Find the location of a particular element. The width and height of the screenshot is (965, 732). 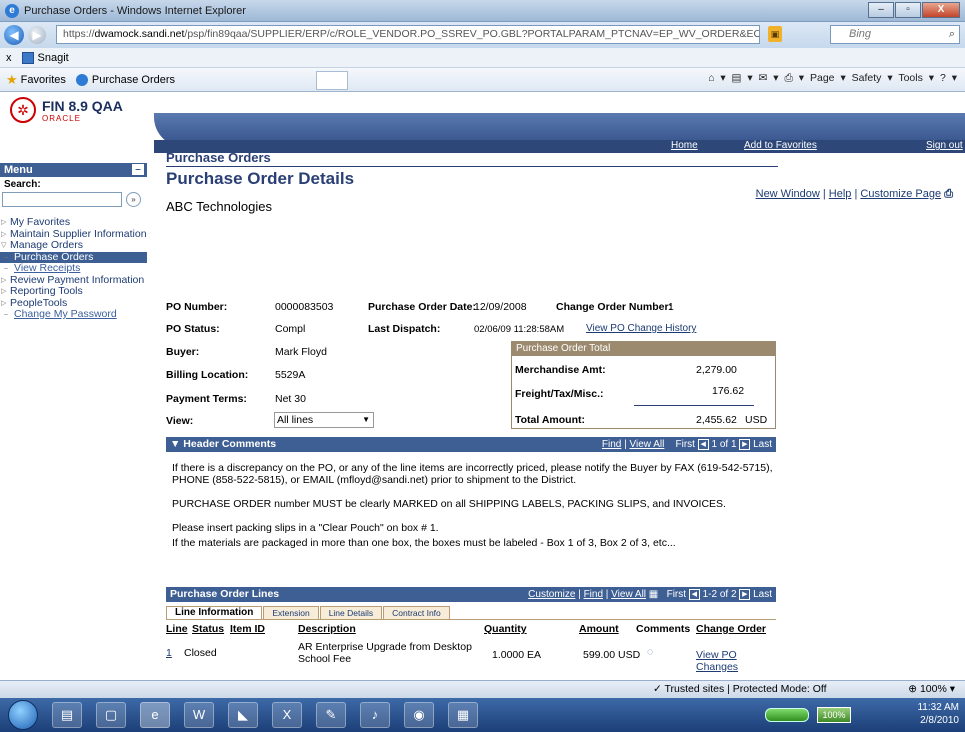

menu-item-my-favorites: My Favorites is located at coordinates (73, 222).